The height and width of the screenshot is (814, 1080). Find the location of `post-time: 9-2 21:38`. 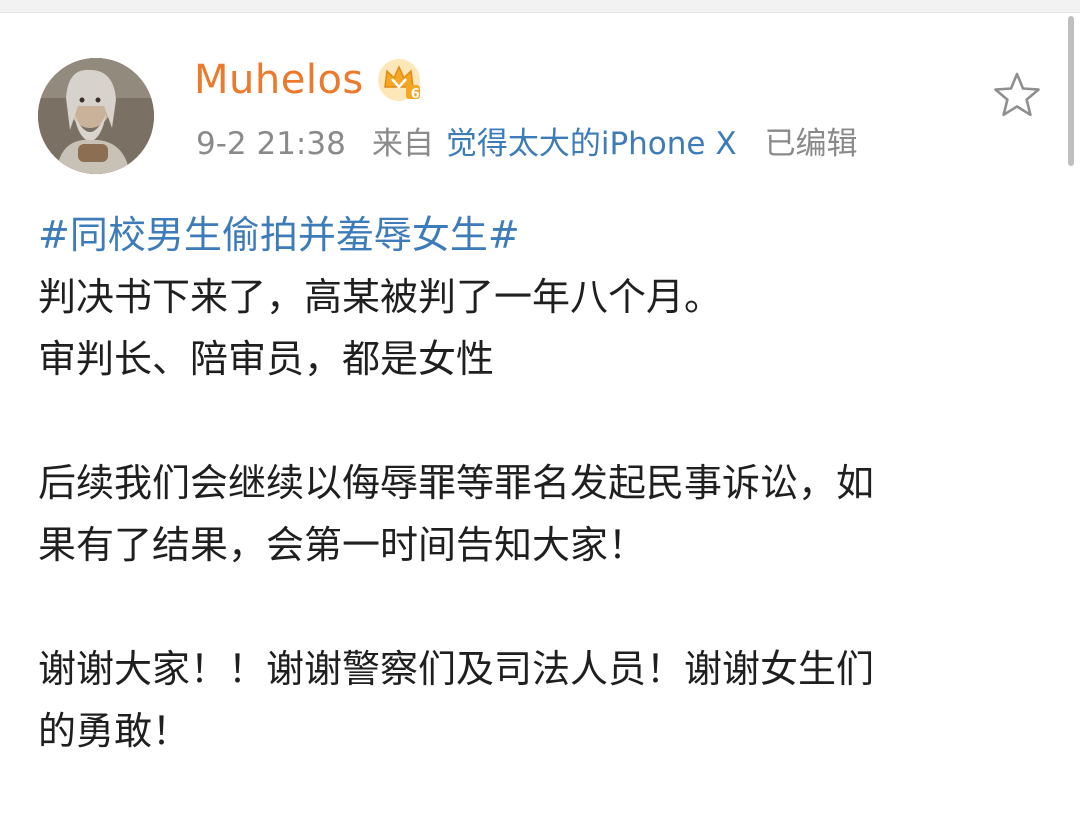

post-time: 9-2 21:38 is located at coordinates (271, 143).